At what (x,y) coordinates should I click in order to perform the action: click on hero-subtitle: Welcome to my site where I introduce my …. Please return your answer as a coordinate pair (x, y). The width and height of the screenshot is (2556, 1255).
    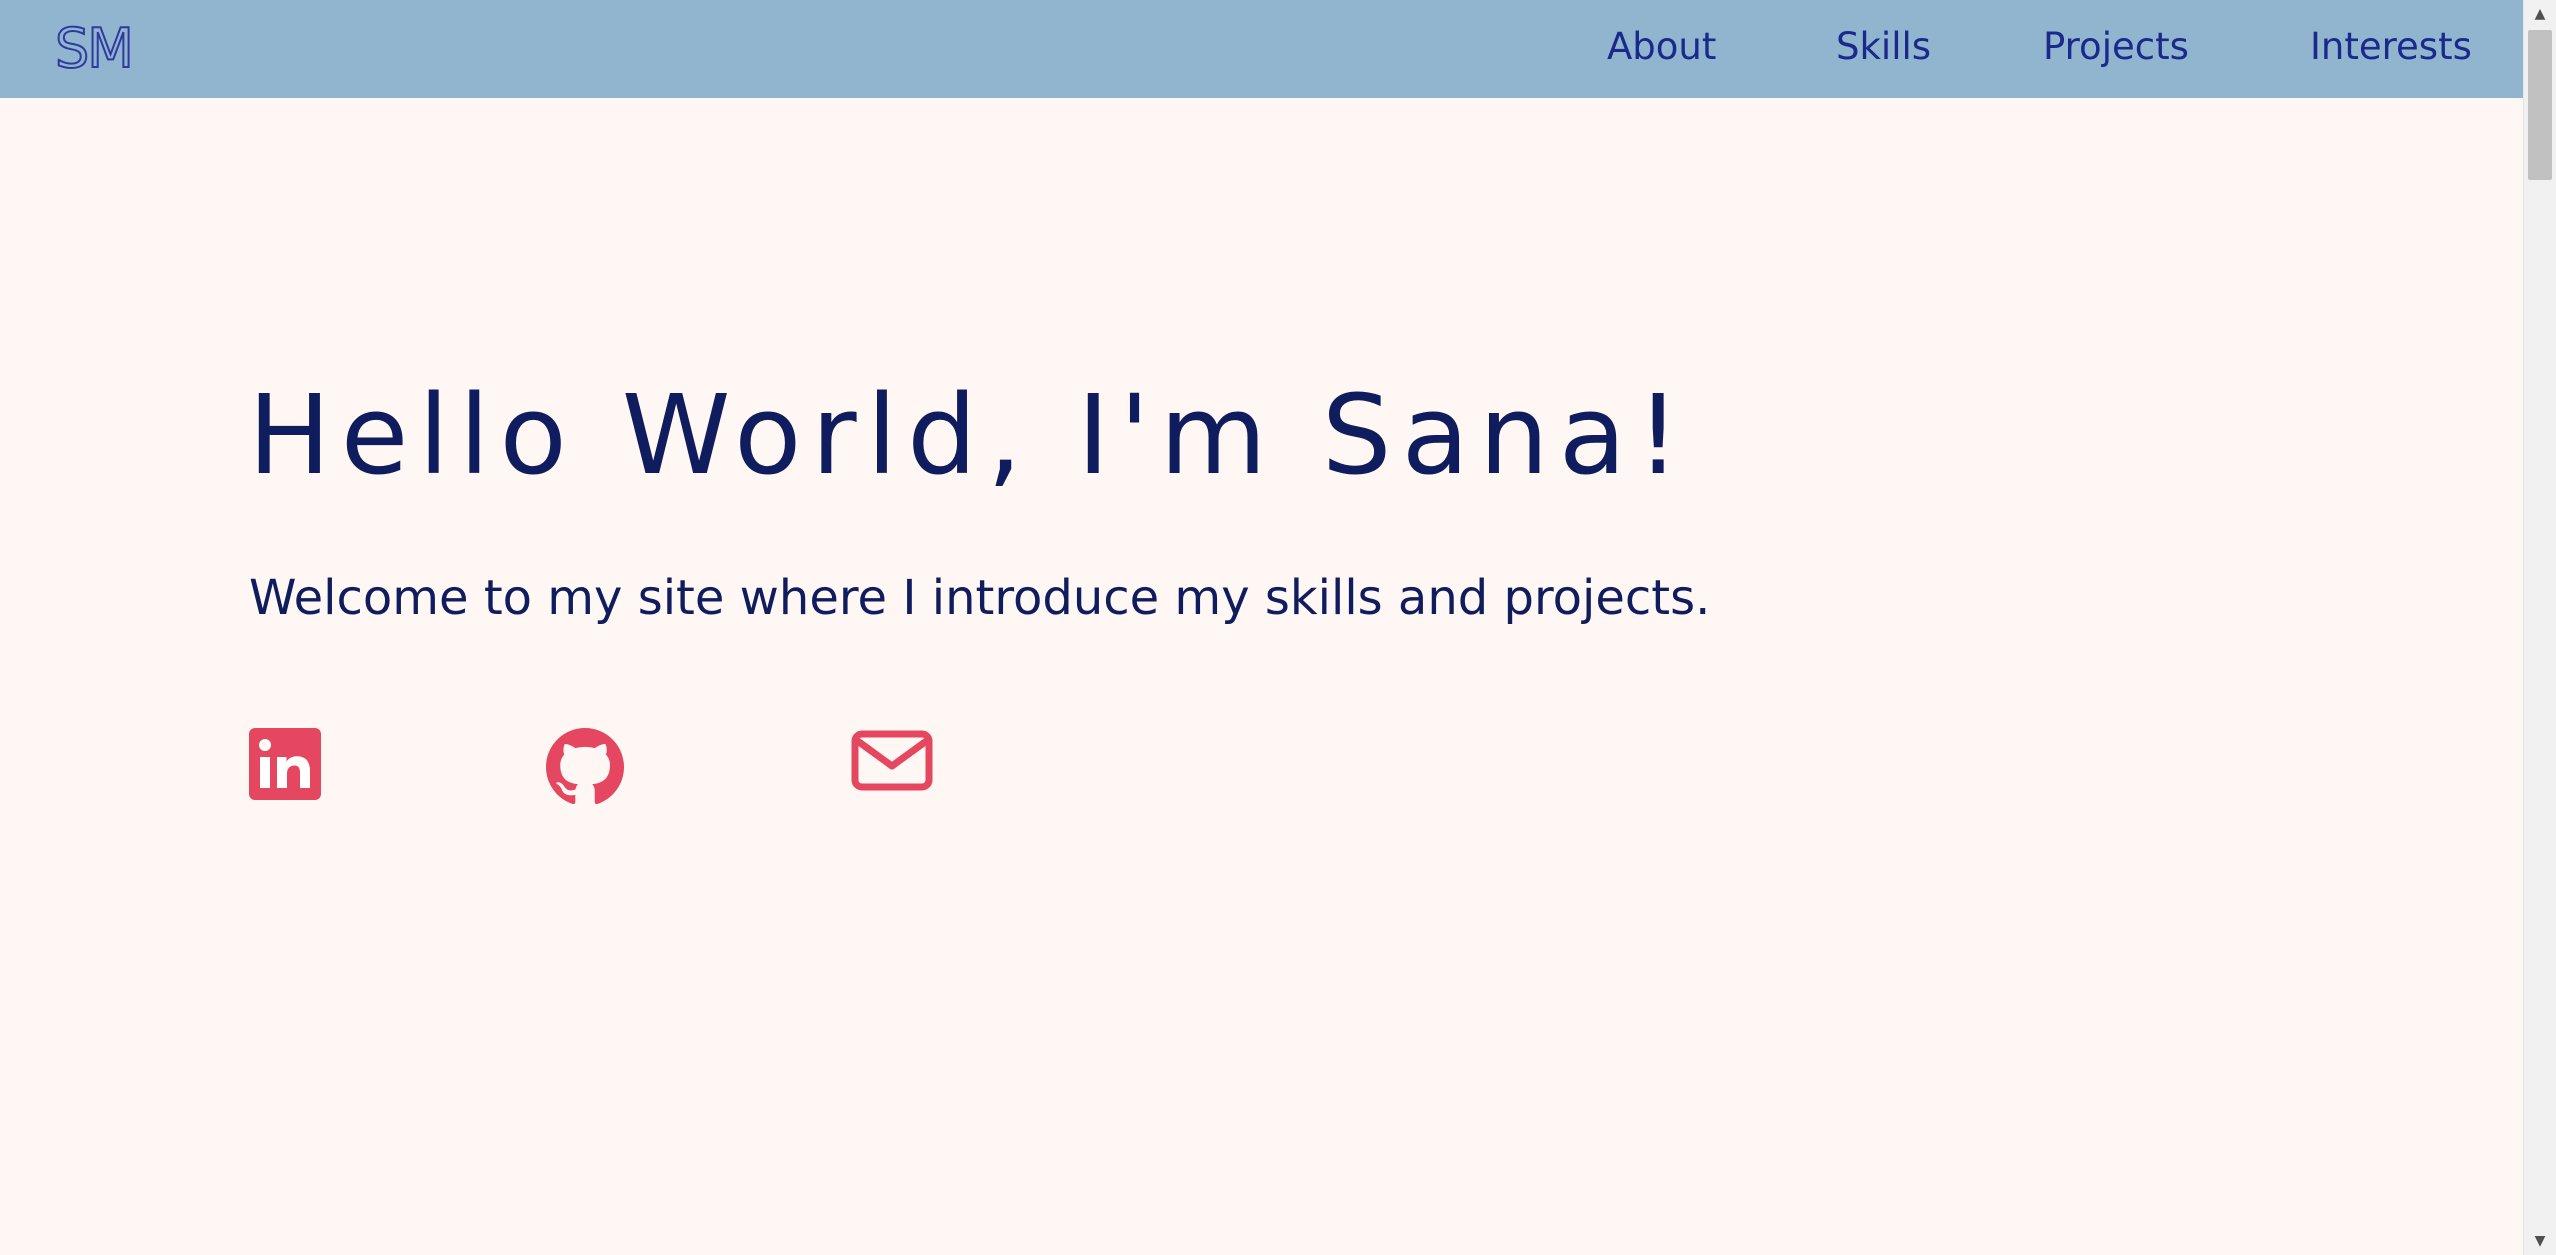
    Looking at the image, I should click on (980, 598).